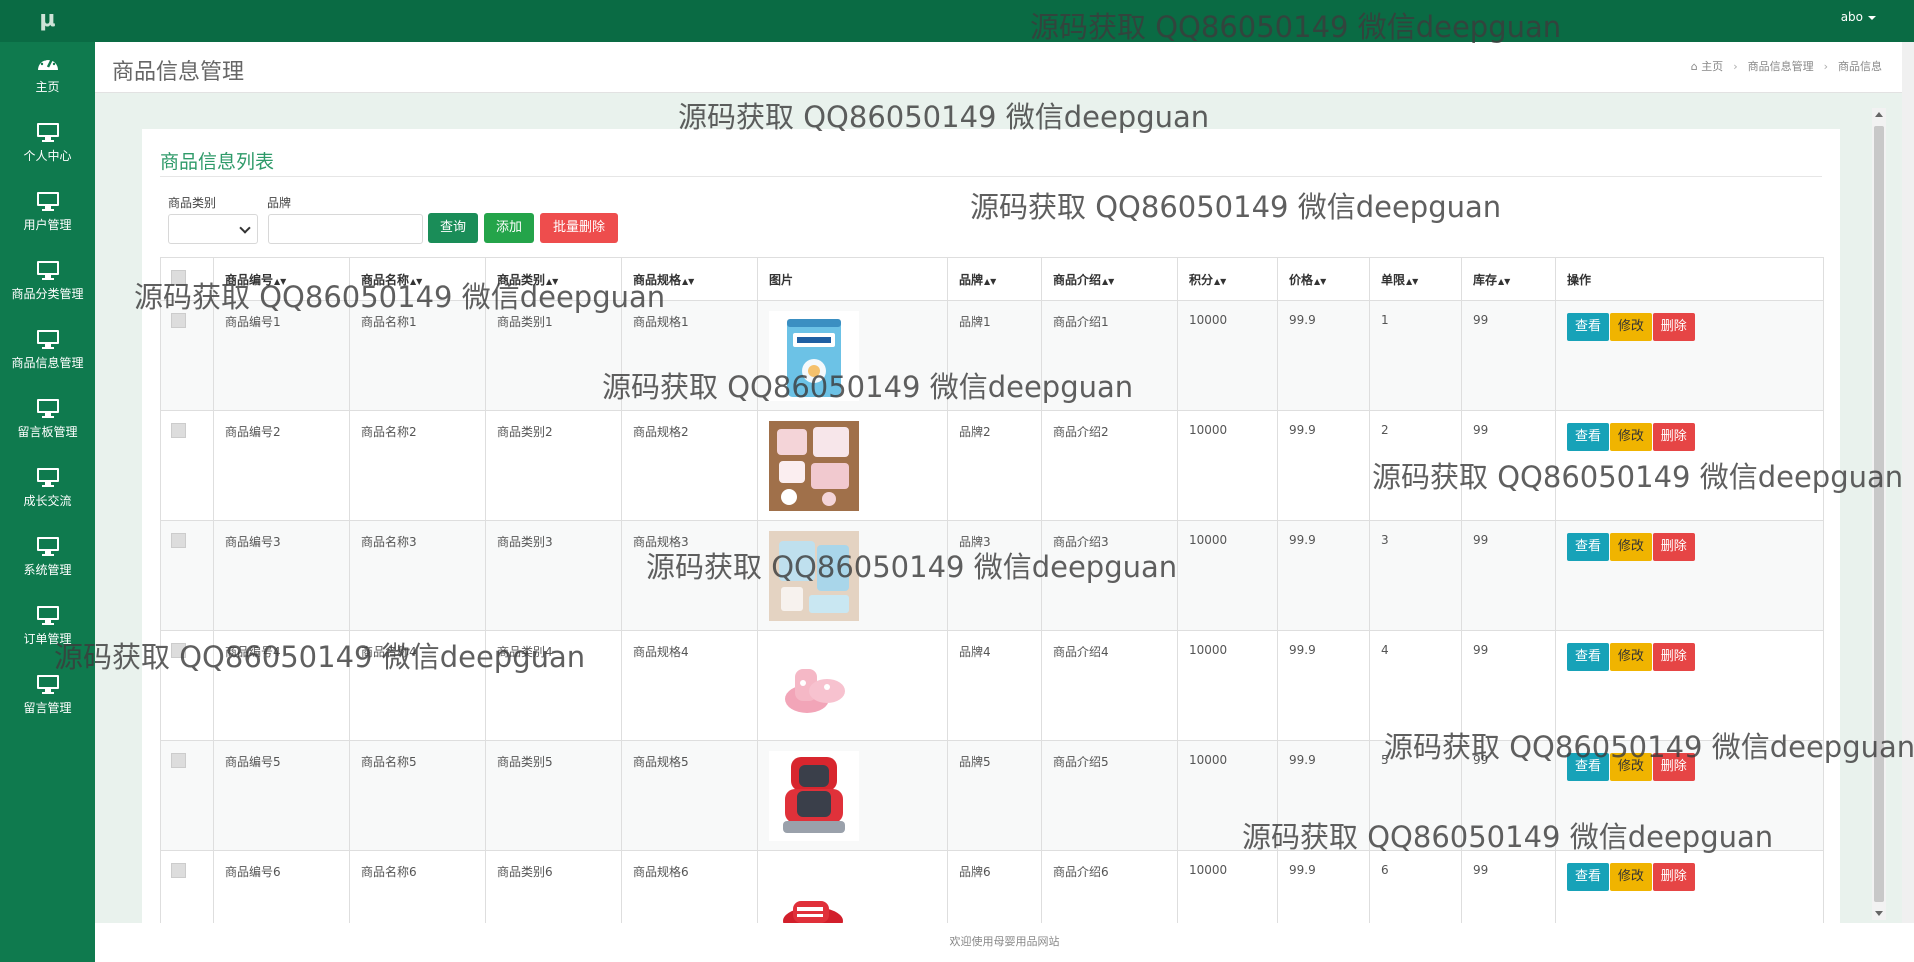 Image resolution: width=1914 pixels, height=962 pixels. Describe the element at coordinates (1109, 465) in the screenshot. I see `cell-intro: 商品介绍2` at that location.